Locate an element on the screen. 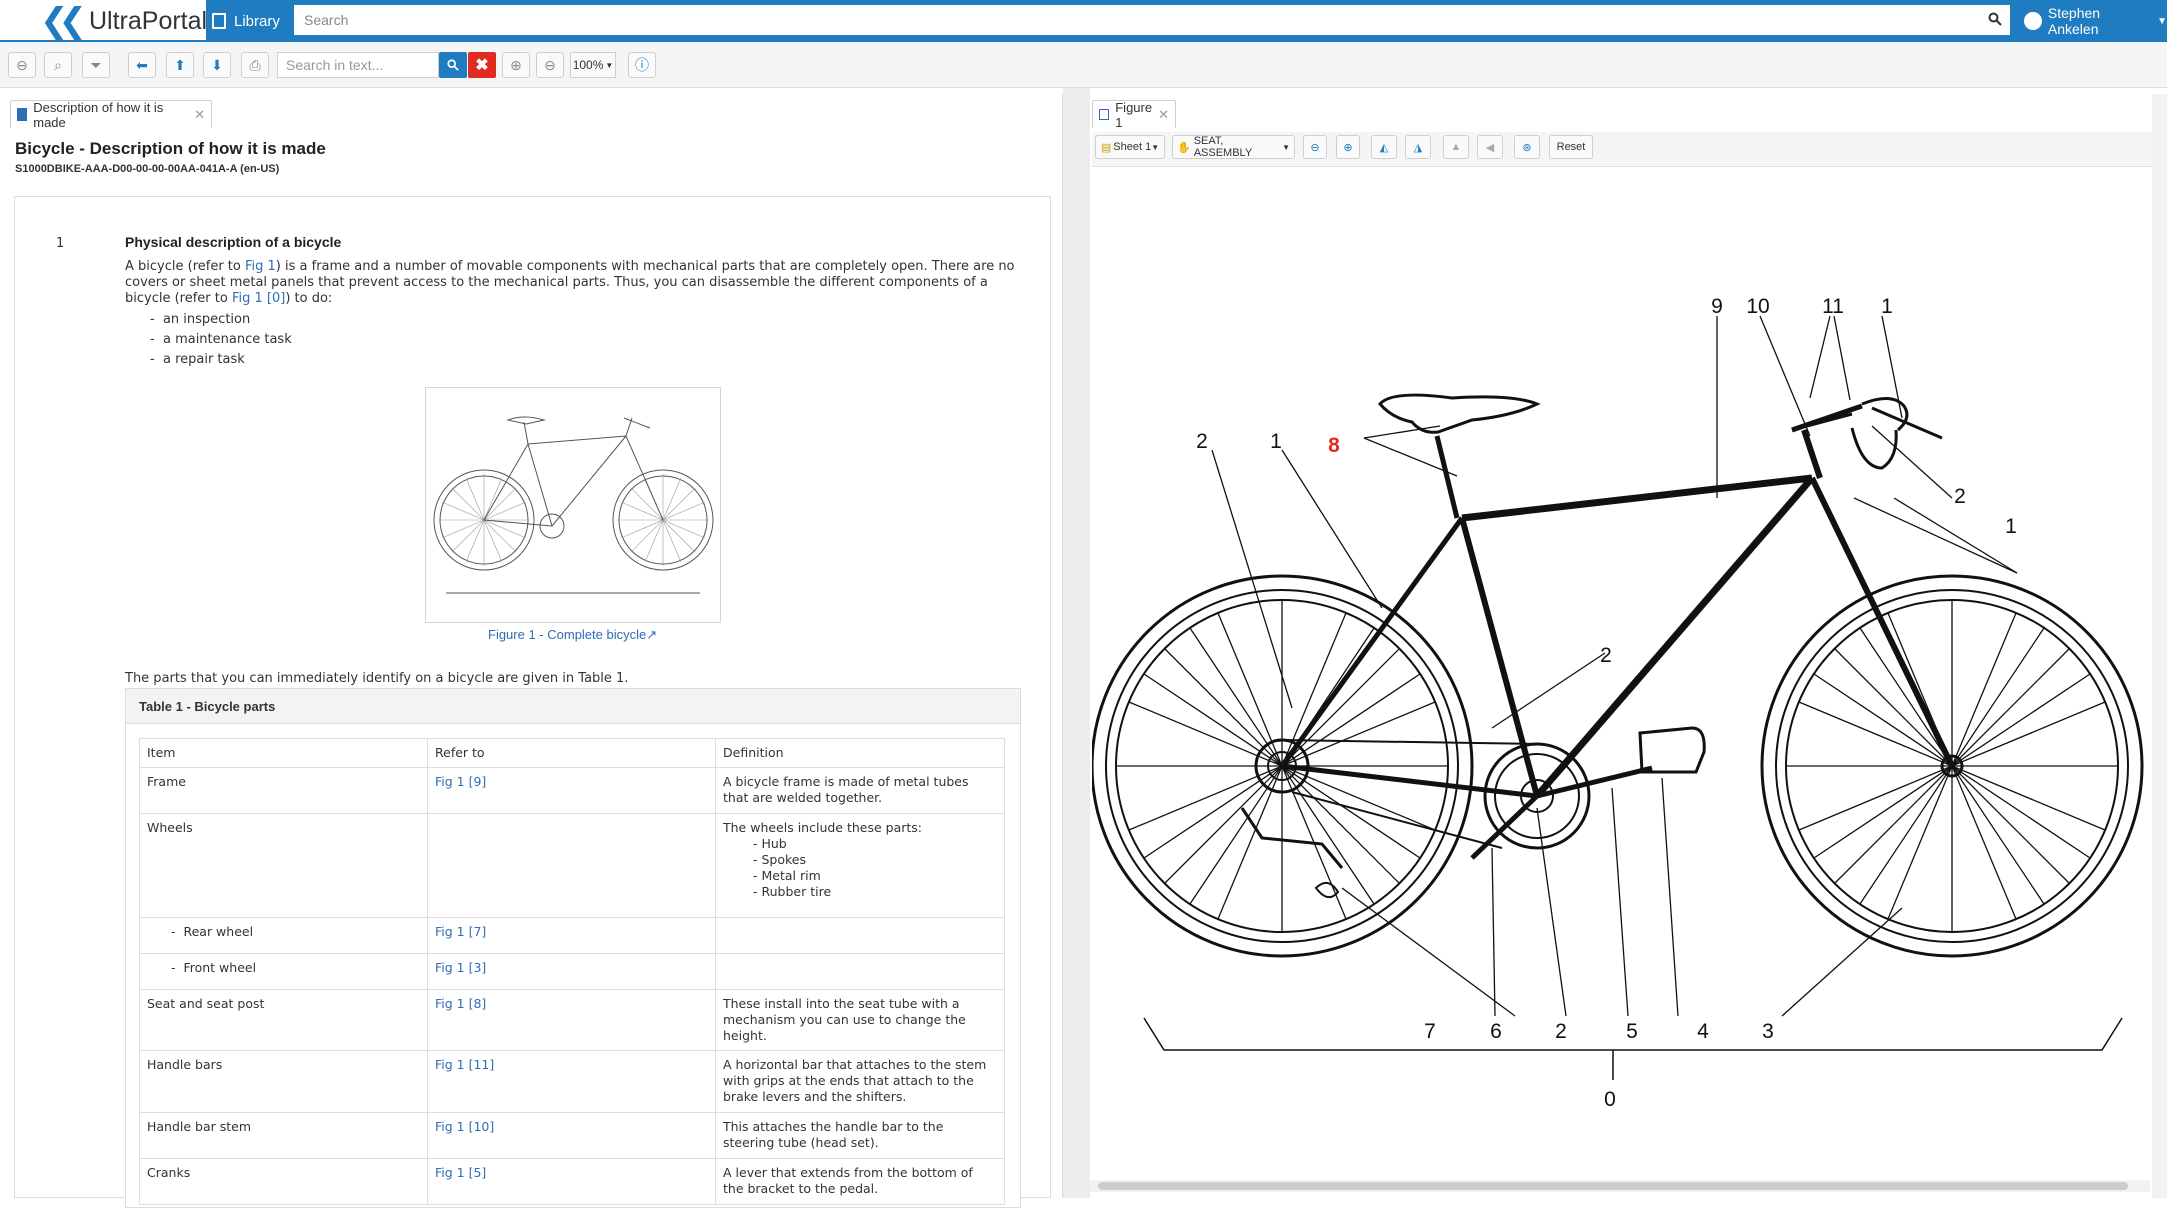  user-menu: Stephen Ankelen ▼ is located at coordinates (2095, 21).